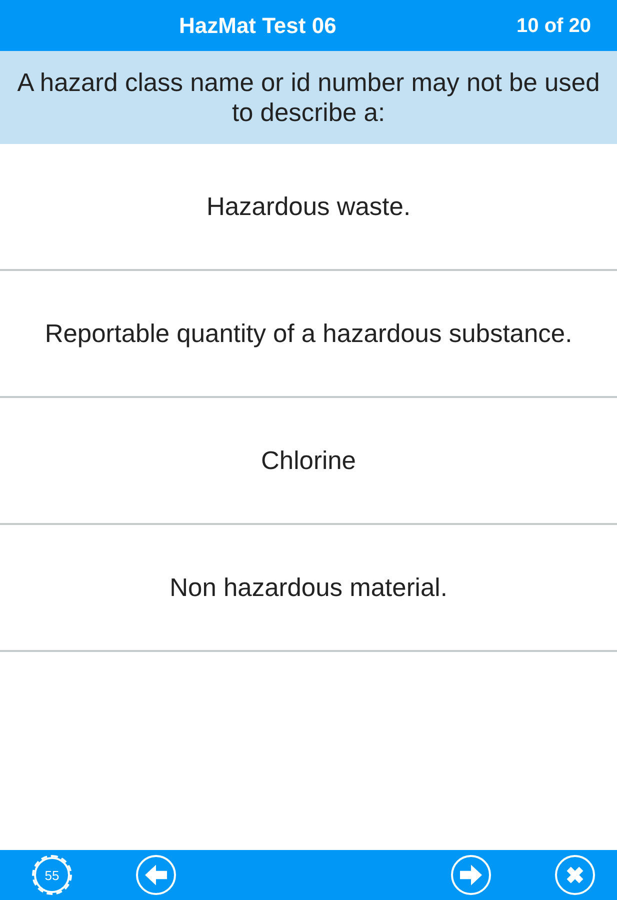  I want to click on close-button, so click(575, 875).